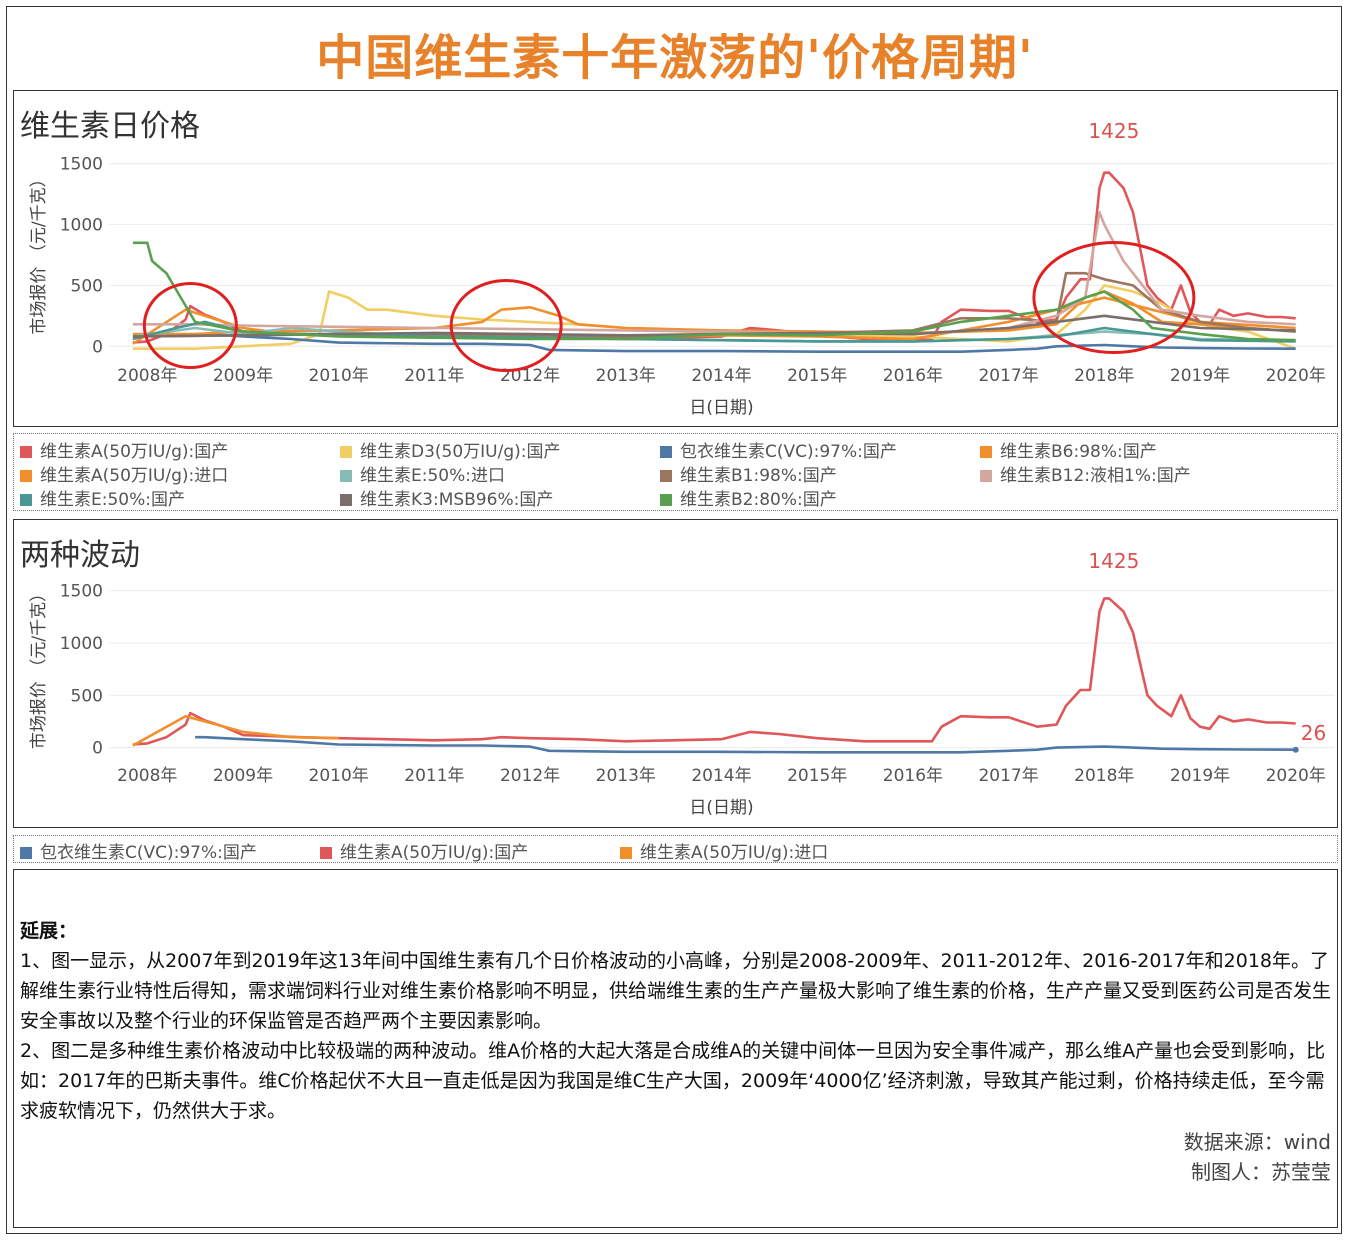 Image resolution: width=1350 pixels, height=1240 pixels. I want to click on legend-item: 维生素B1:98%:国产, so click(748, 473).